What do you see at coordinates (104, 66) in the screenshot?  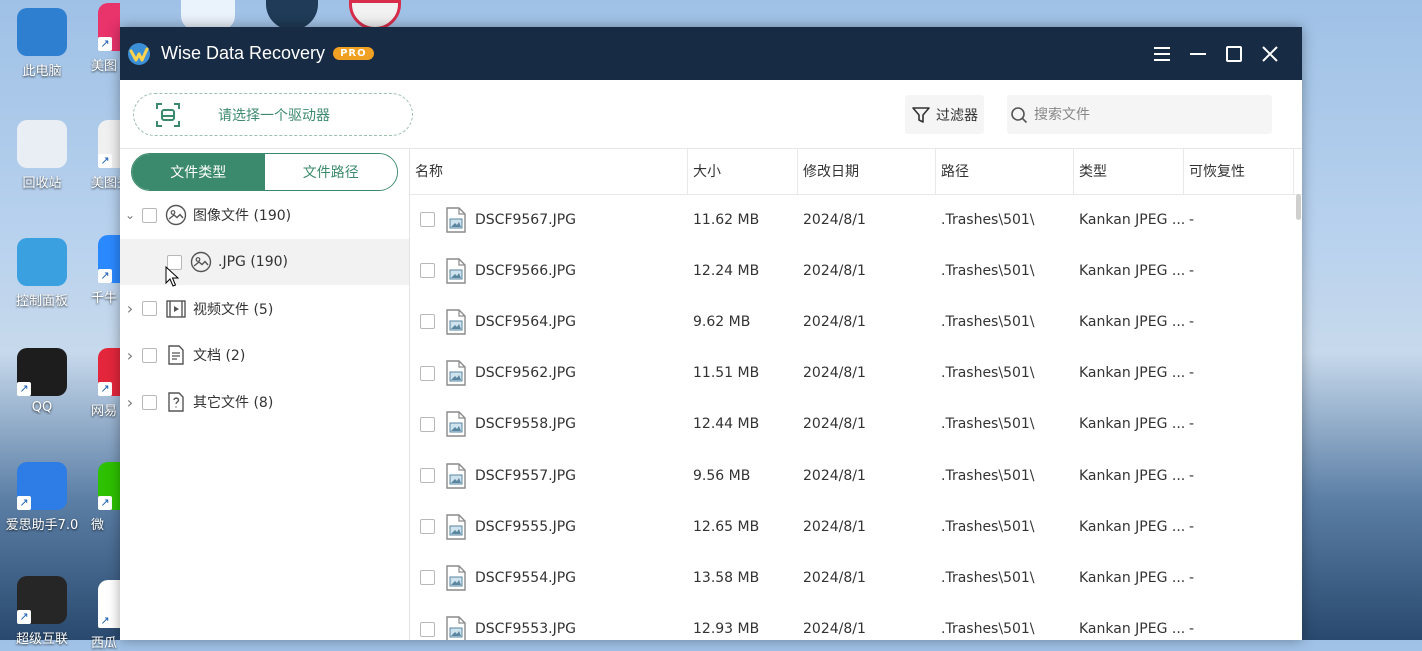 I see `desktop-icon-label: 美图` at bounding box center [104, 66].